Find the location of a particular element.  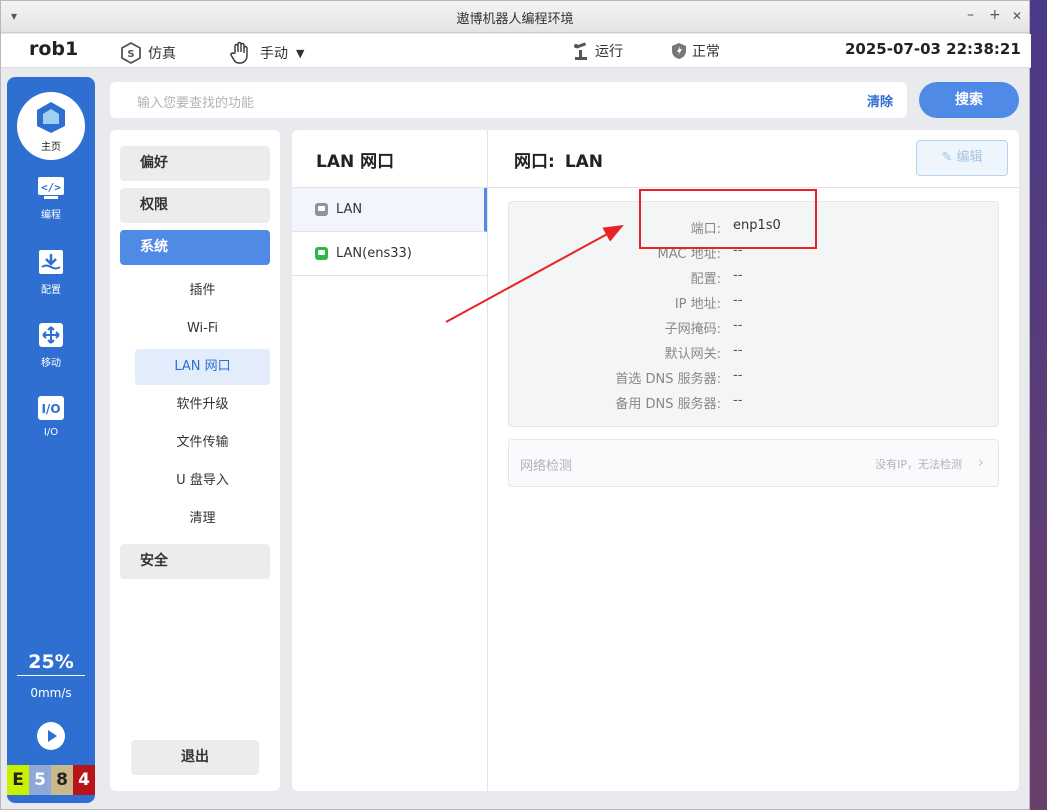

status-code-char: E is located at coordinates (18, 780).